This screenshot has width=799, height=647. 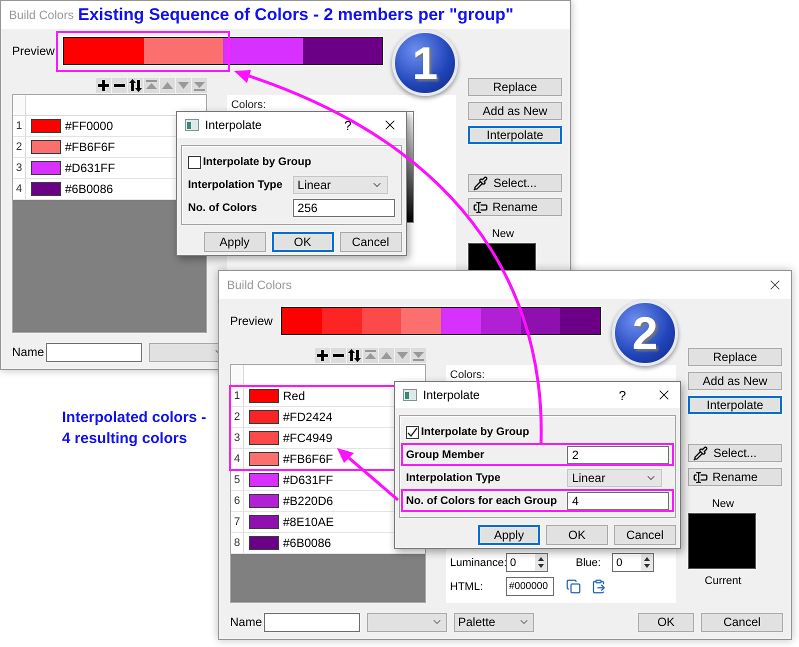 What do you see at coordinates (617, 455) in the screenshot?
I see `input-field: 2` at bounding box center [617, 455].